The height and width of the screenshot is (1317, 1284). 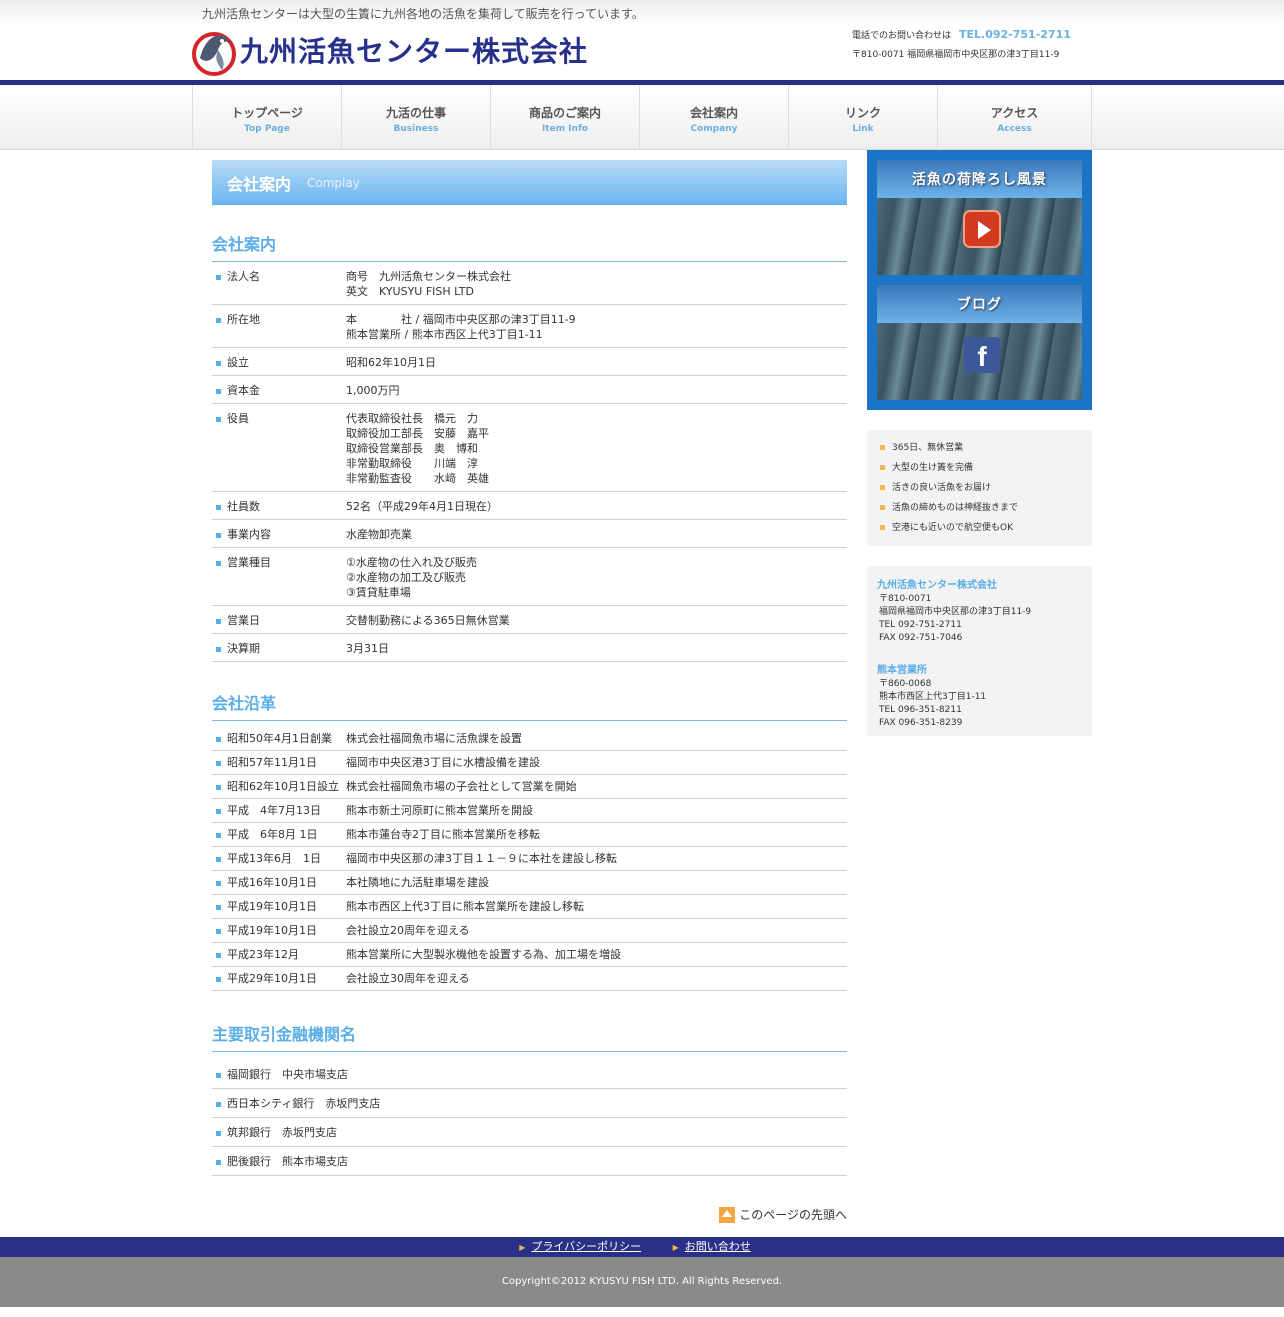 I want to click on feature-item: 活魚の締めものは神経抜きまで, so click(x=979, y=510).